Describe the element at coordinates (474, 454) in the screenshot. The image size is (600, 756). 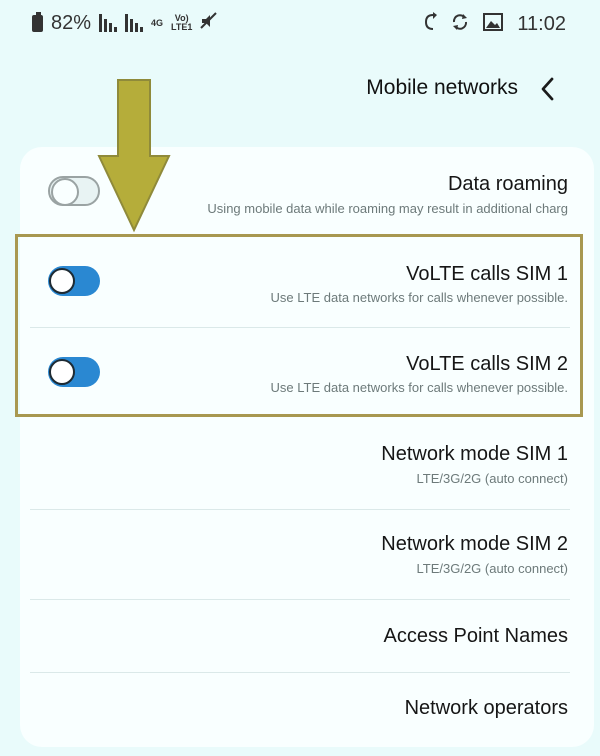
I see `network-mode-sim1-title: Network mode SIM 1` at that location.